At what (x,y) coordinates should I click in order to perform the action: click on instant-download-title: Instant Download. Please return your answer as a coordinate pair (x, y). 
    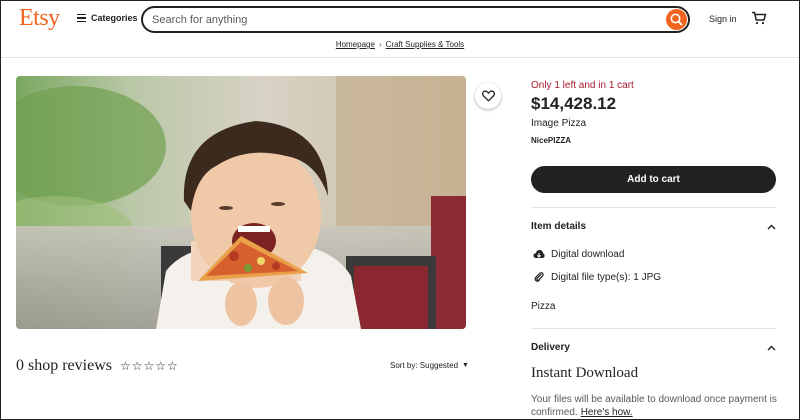
    Looking at the image, I should click on (585, 373).